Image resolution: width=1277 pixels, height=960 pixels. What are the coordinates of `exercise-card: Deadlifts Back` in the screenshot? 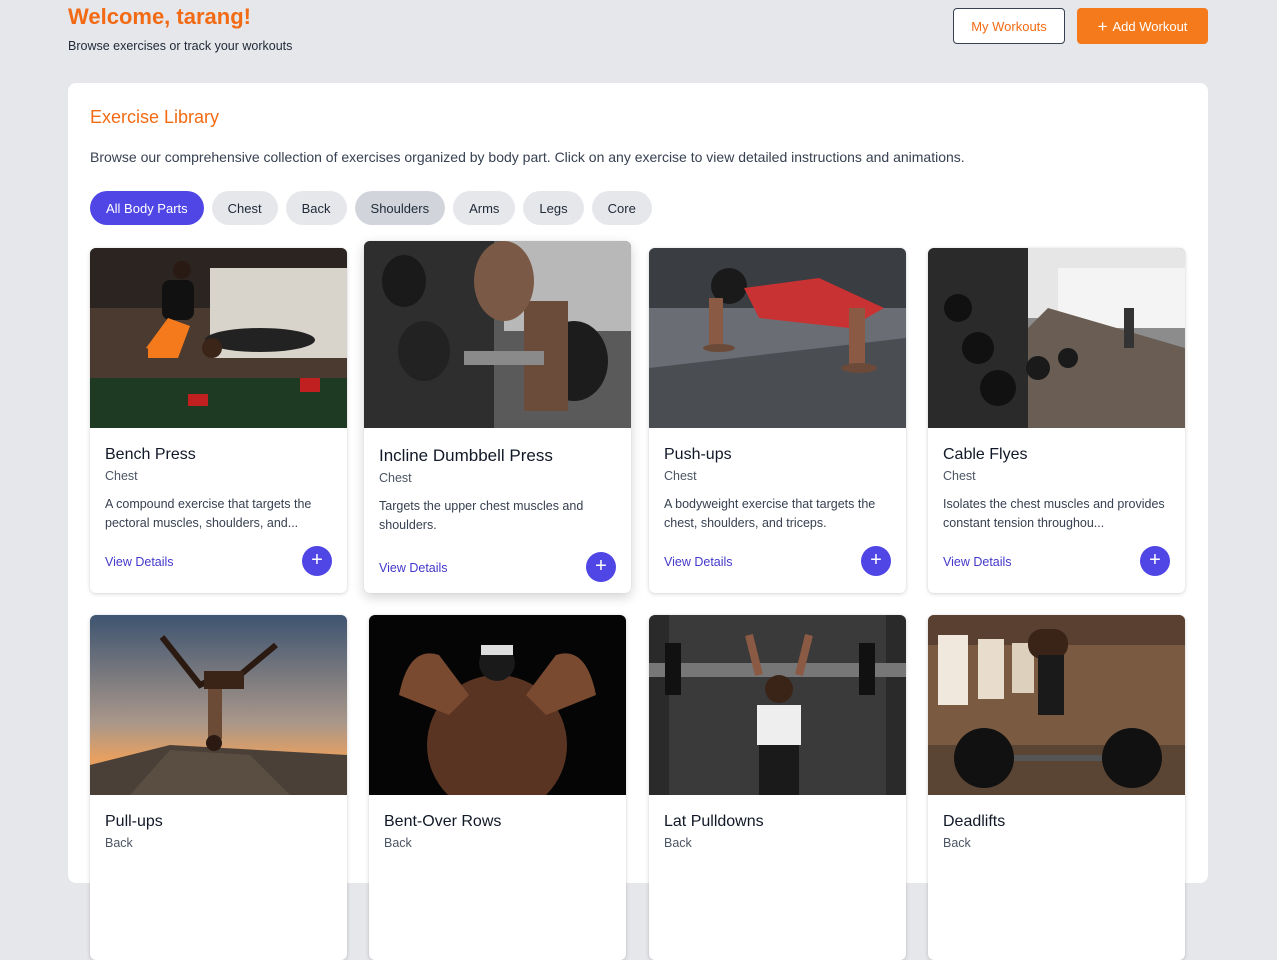 It's located at (1056, 787).